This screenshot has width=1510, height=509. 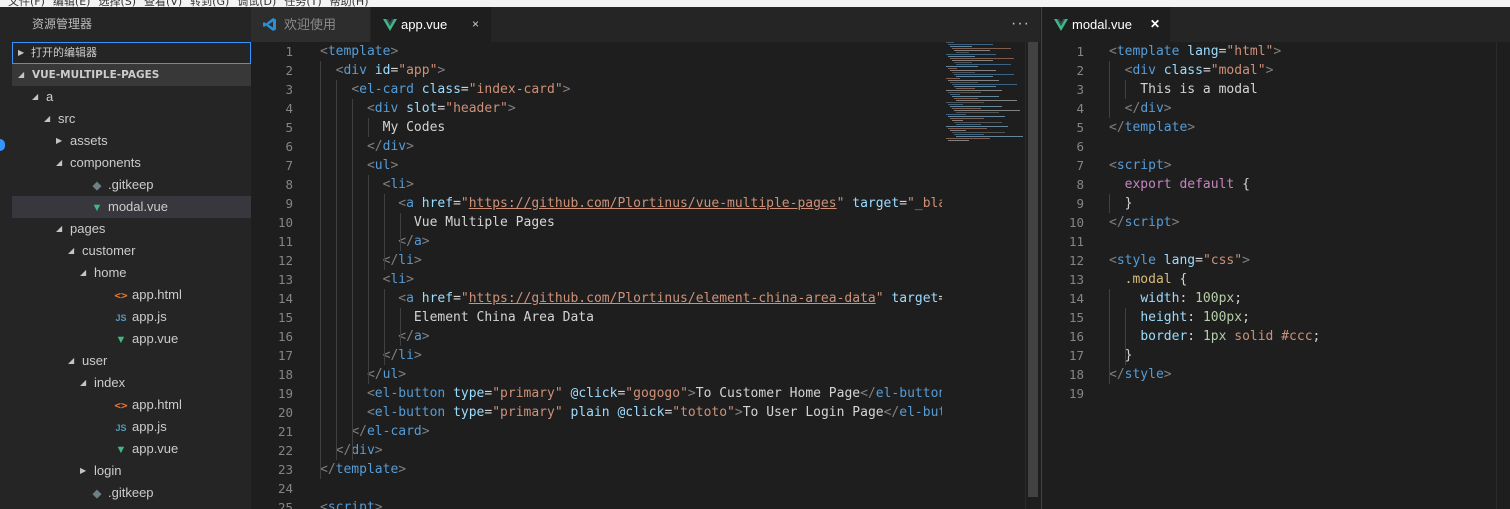 I want to click on code-line: export default {, so click(x=1304, y=184).